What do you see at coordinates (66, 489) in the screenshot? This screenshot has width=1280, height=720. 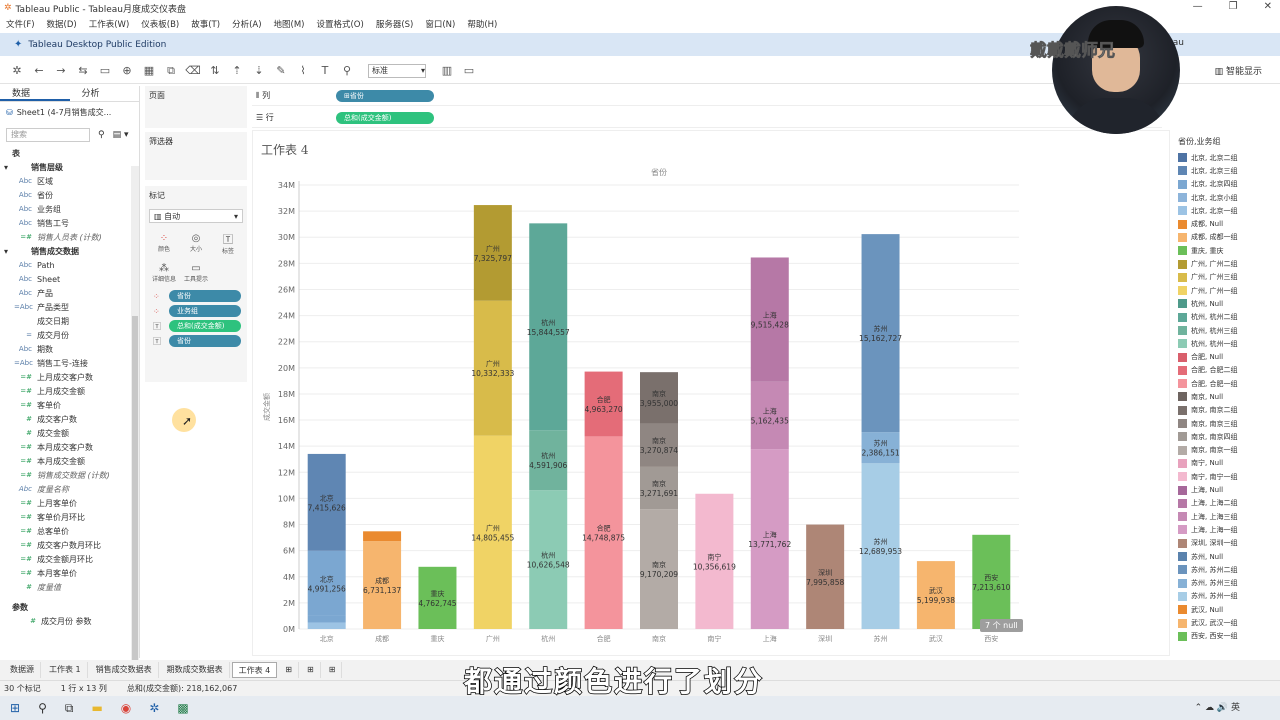 I see `field-item: Abc 度量名称` at bounding box center [66, 489].